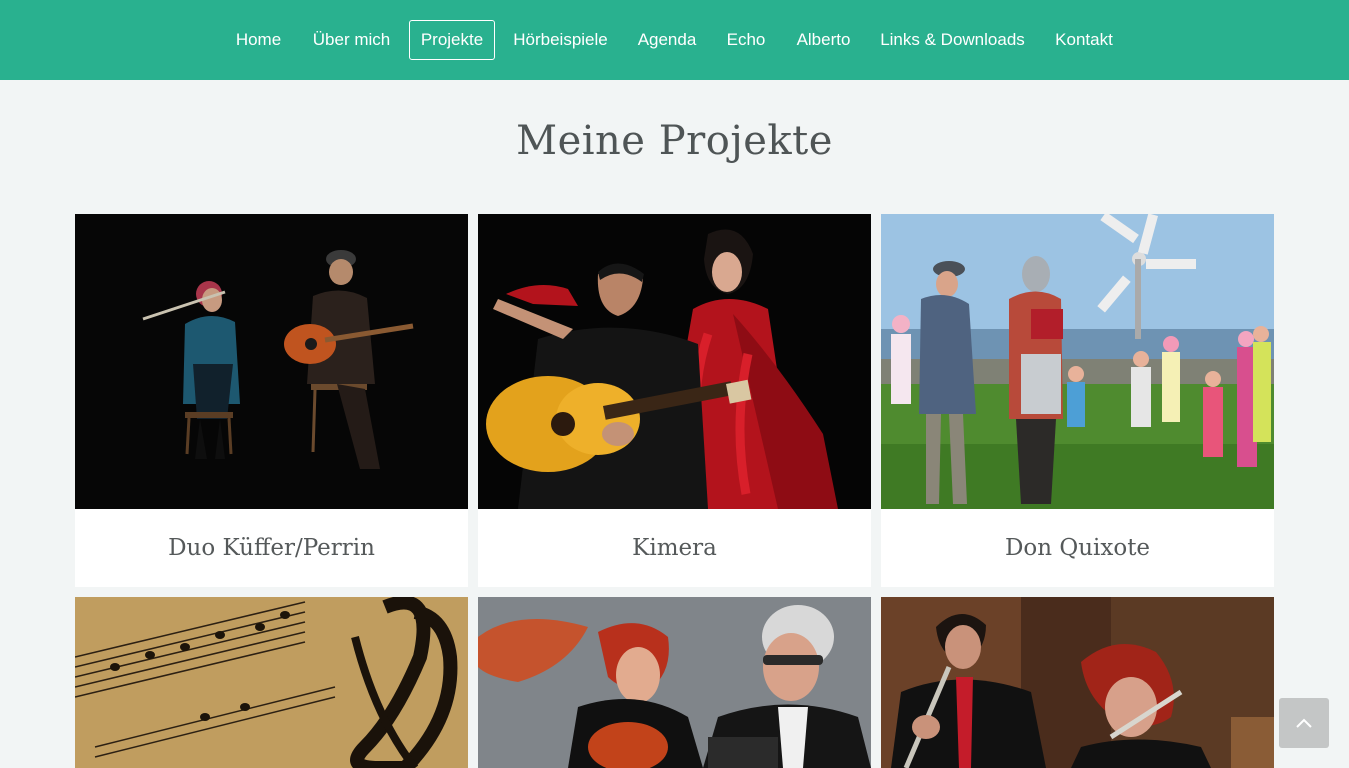  I want to click on page-title: Meine Projekte, so click(674, 141).